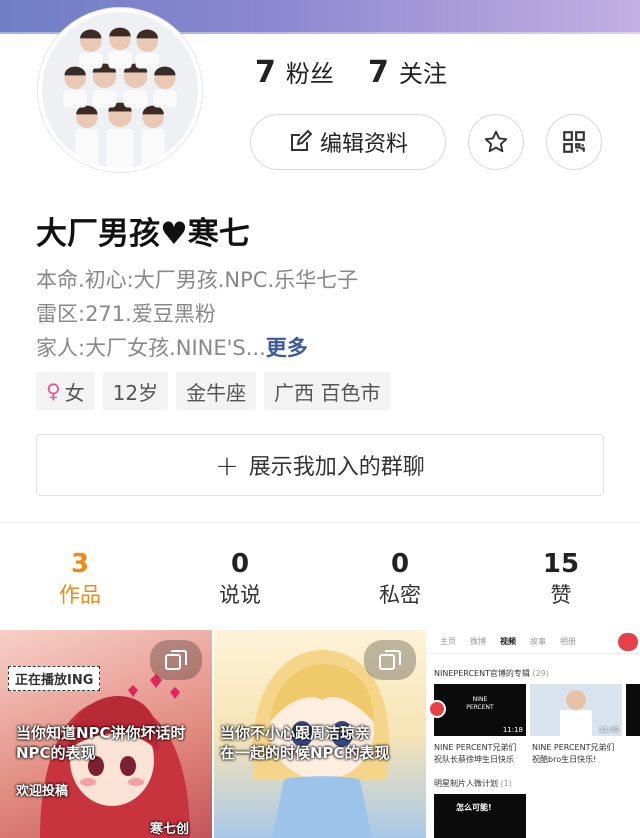  What do you see at coordinates (363, 144) in the screenshot?
I see `edit-profile-label: 编辑资料` at bounding box center [363, 144].